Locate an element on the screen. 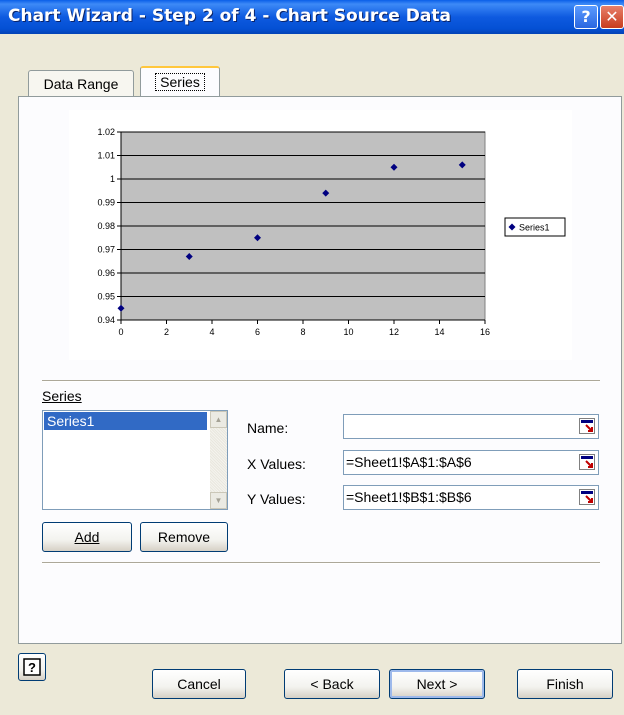 The height and width of the screenshot is (715, 624). add-button-label: Add is located at coordinates (87, 537).